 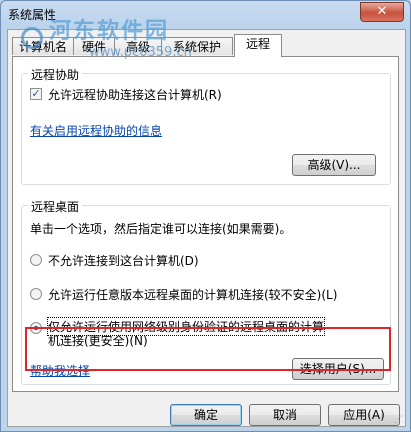 I want to click on radio-deny-connections, so click(x=36, y=260).